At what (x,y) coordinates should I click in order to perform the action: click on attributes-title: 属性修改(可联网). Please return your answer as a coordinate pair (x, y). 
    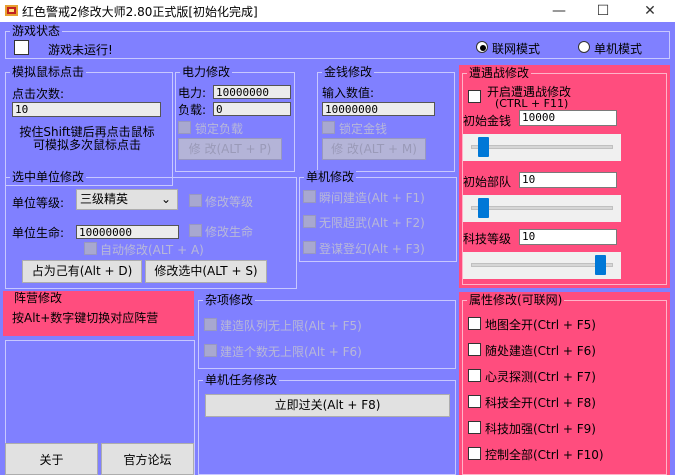
    Looking at the image, I should click on (516, 300).